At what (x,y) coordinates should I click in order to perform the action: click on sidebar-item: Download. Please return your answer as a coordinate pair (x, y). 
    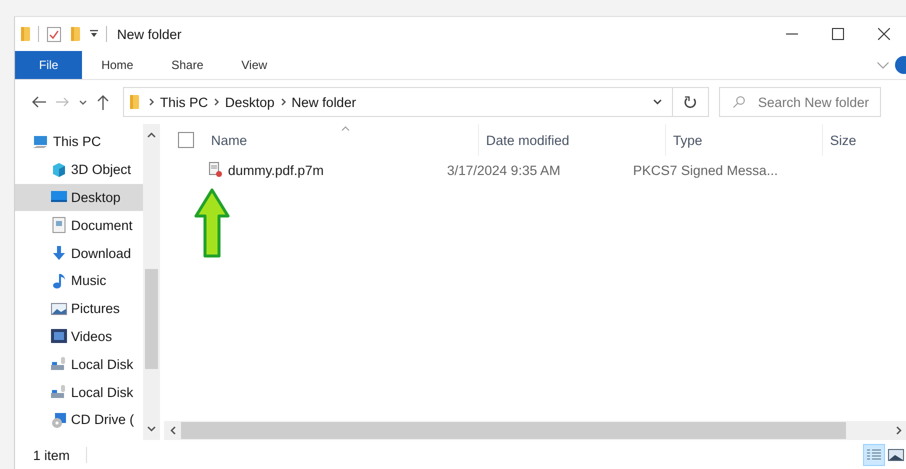
    Looking at the image, I should click on (79, 253).